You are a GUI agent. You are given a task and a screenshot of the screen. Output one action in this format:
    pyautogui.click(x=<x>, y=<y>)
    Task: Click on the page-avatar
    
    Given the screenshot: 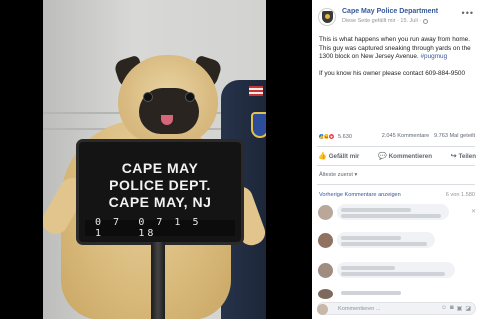 What is the action you would take?
    pyautogui.click(x=327, y=17)
    